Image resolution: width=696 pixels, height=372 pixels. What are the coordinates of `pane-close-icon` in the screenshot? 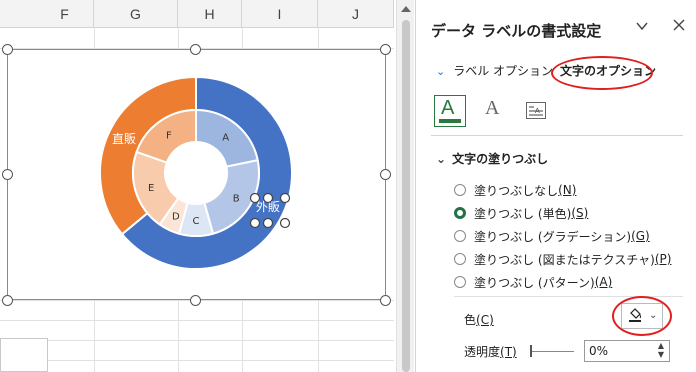 It's located at (679, 26).